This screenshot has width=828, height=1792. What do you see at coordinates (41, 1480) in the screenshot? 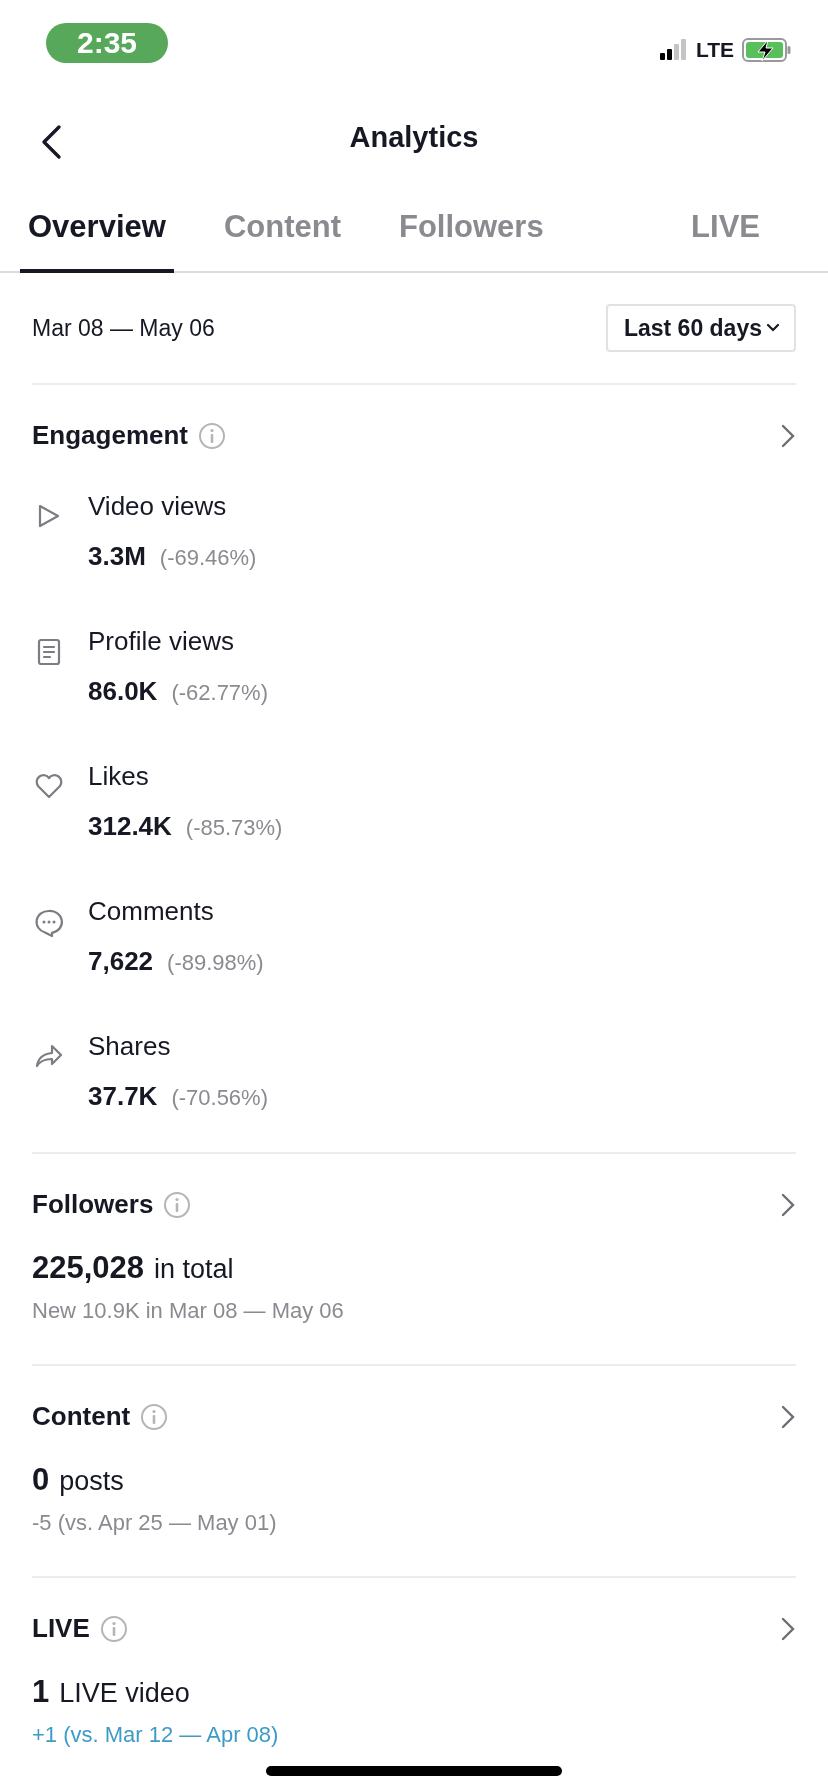
I see `summary-value: 0` at bounding box center [41, 1480].